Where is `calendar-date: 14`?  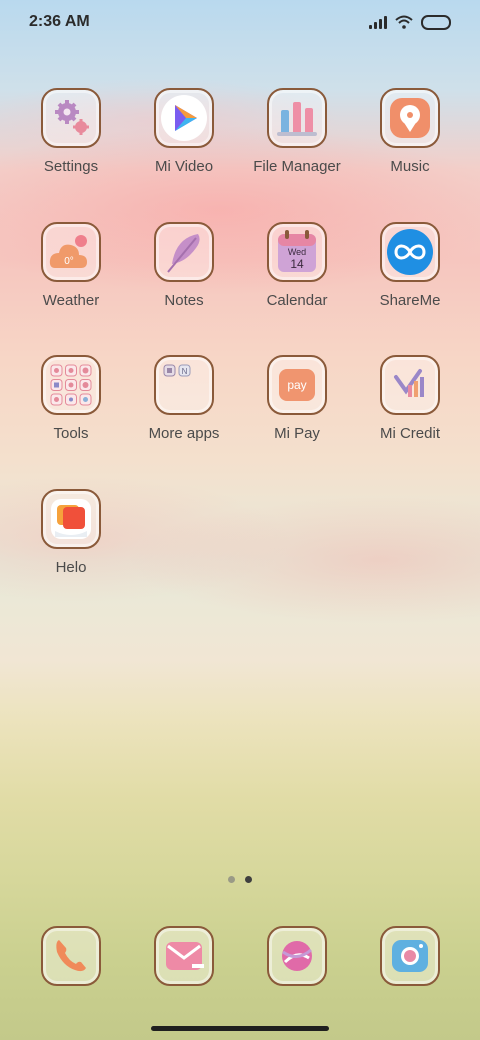 calendar-date: 14 is located at coordinates (297, 264).